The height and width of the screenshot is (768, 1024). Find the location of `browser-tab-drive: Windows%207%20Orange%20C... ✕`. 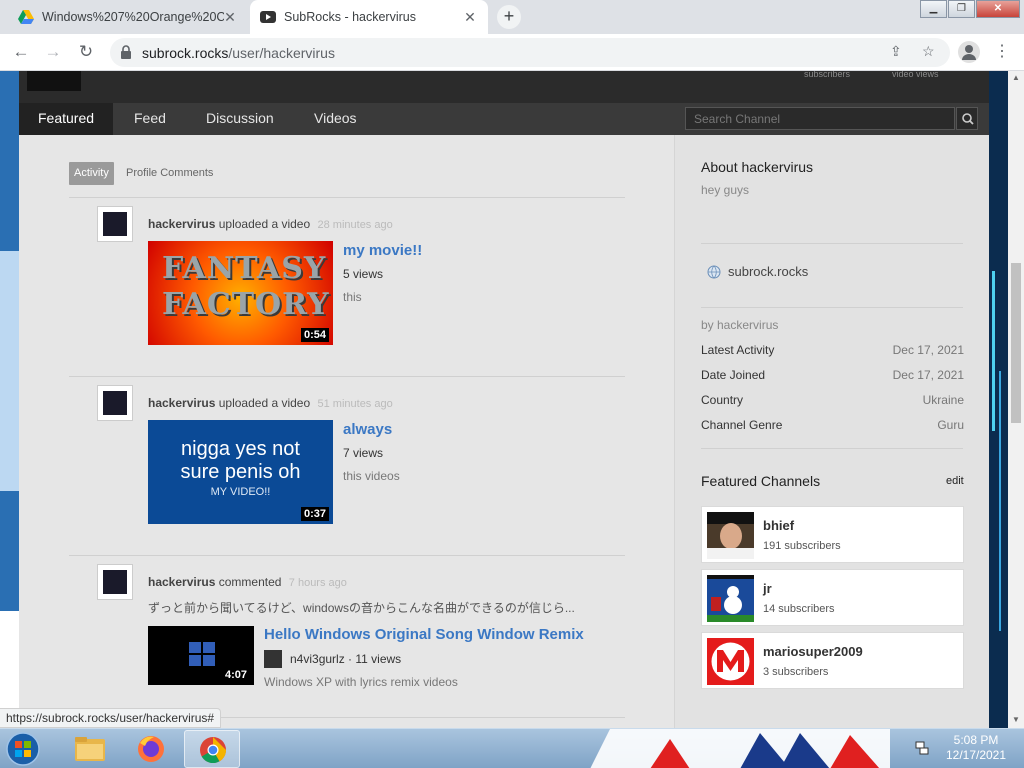

browser-tab-drive: Windows%207%20Orange%20C... ✕ is located at coordinates (128, 17).